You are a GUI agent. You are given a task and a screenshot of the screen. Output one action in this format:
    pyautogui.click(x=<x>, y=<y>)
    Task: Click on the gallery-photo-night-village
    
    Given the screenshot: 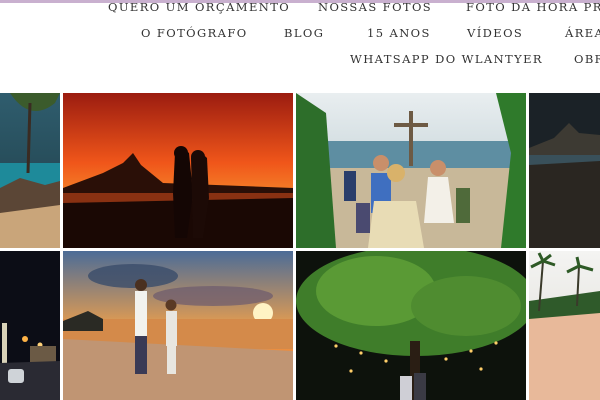 What is the action you would take?
    pyautogui.click(x=30, y=325)
    